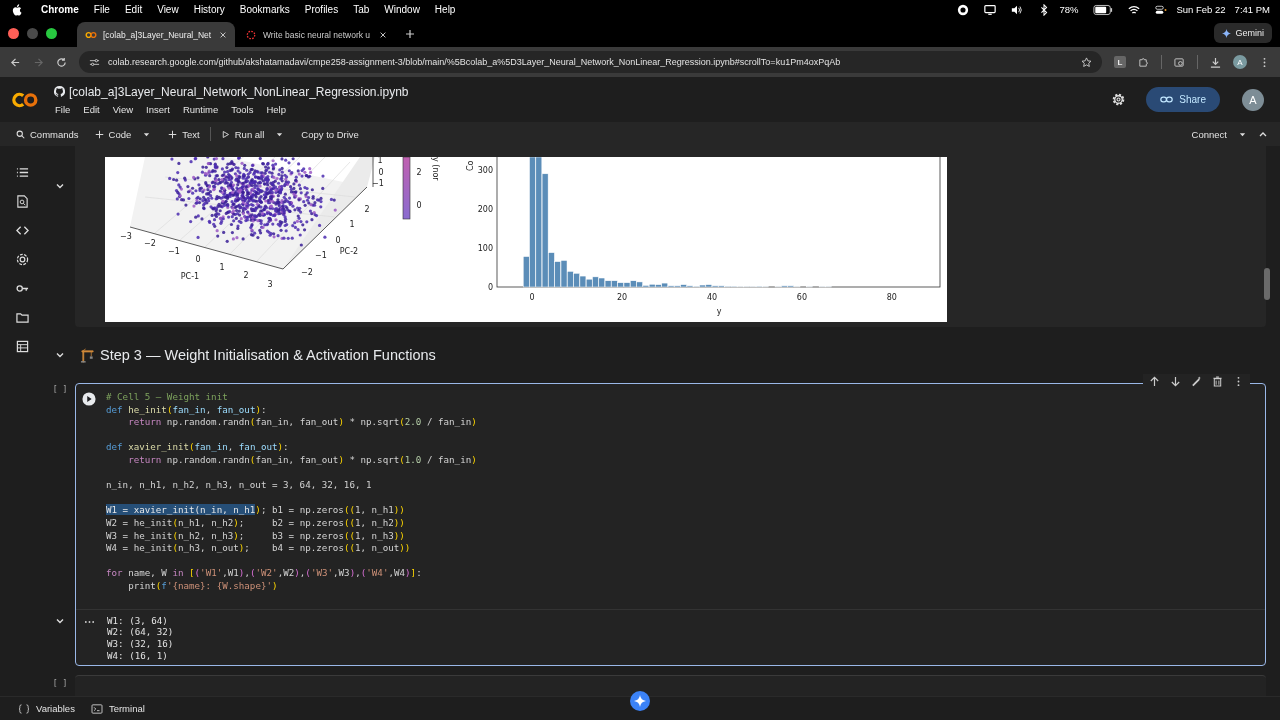 The width and height of the screenshot is (1280, 720). Describe the element at coordinates (361, 9) in the screenshot. I see `menu-item: Tab` at that location.